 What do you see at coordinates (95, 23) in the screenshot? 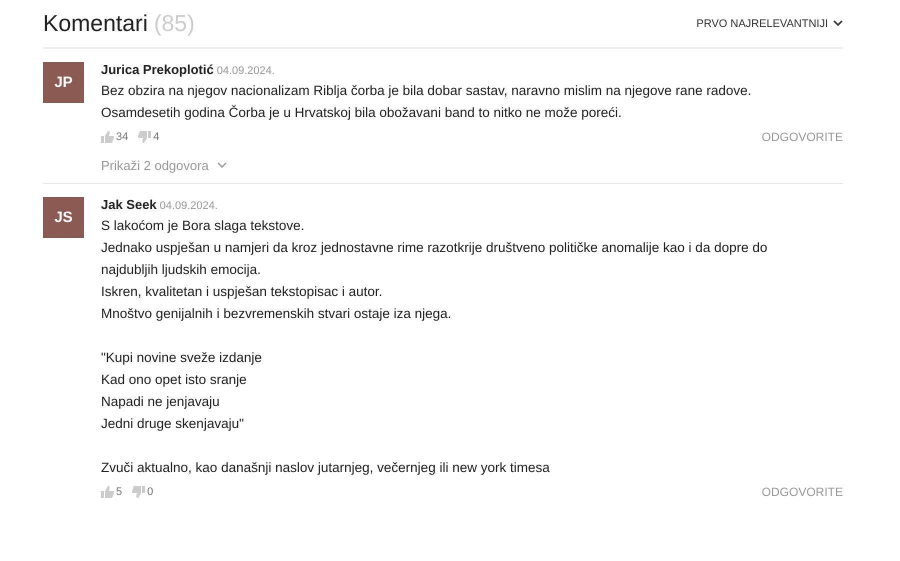
I see `section-title: Komentari` at bounding box center [95, 23].